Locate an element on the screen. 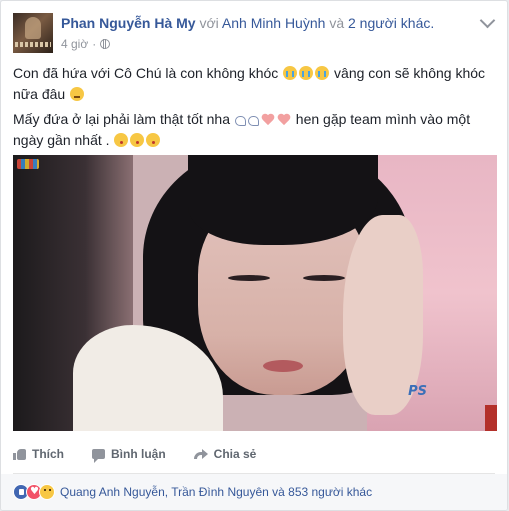 This screenshot has width=509, height=511. comment-button: Bình luận is located at coordinates (129, 455).